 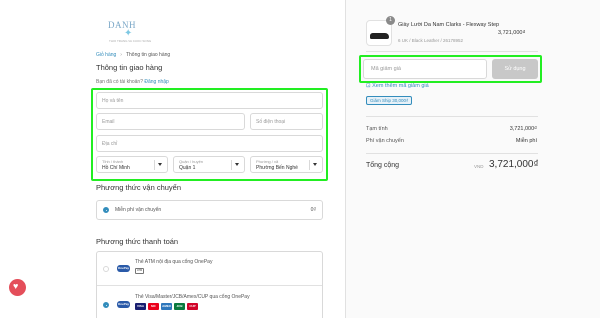 I want to click on breadcrumb: Giỏ hàng › Thông tin giao hàng, so click(x=133, y=55).